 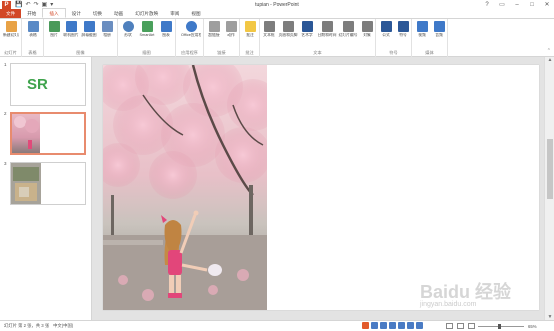 What do you see at coordinates (214, 35) in the screenshot?
I see `hyperlink-button: 超链接` at bounding box center [214, 35].